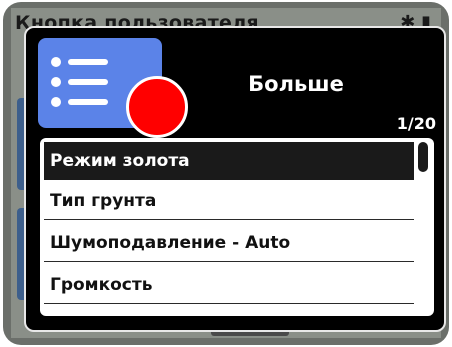 The image size is (452, 347). I want to click on page-counter: 1/20, so click(416, 123).